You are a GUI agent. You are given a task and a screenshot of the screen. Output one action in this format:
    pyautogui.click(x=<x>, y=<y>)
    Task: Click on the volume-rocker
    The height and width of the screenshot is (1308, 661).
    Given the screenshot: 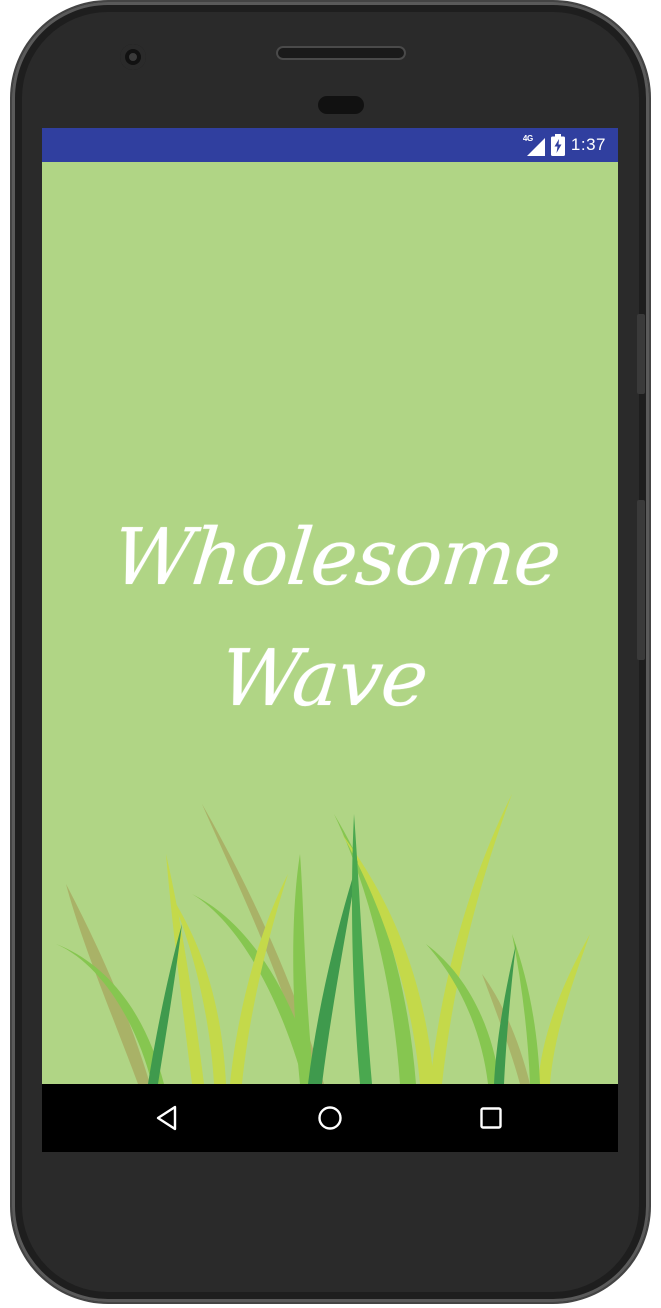 What is the action you would take?
    pyautogui.click(x=641, y=580)
    